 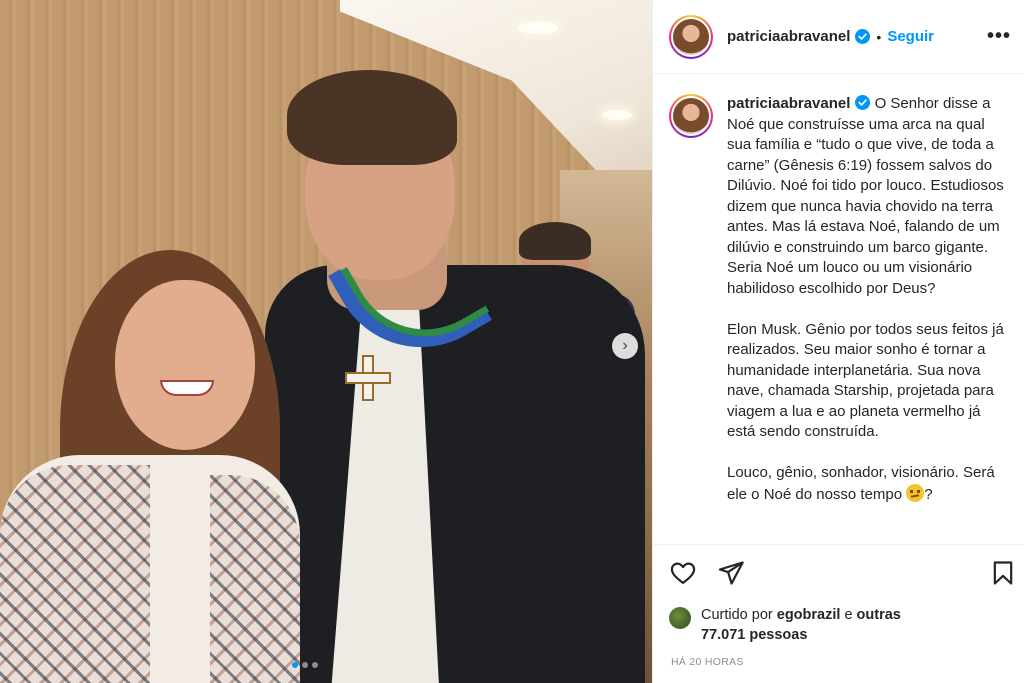 I want to click on caption-avatar, so click(x=691, y=116).